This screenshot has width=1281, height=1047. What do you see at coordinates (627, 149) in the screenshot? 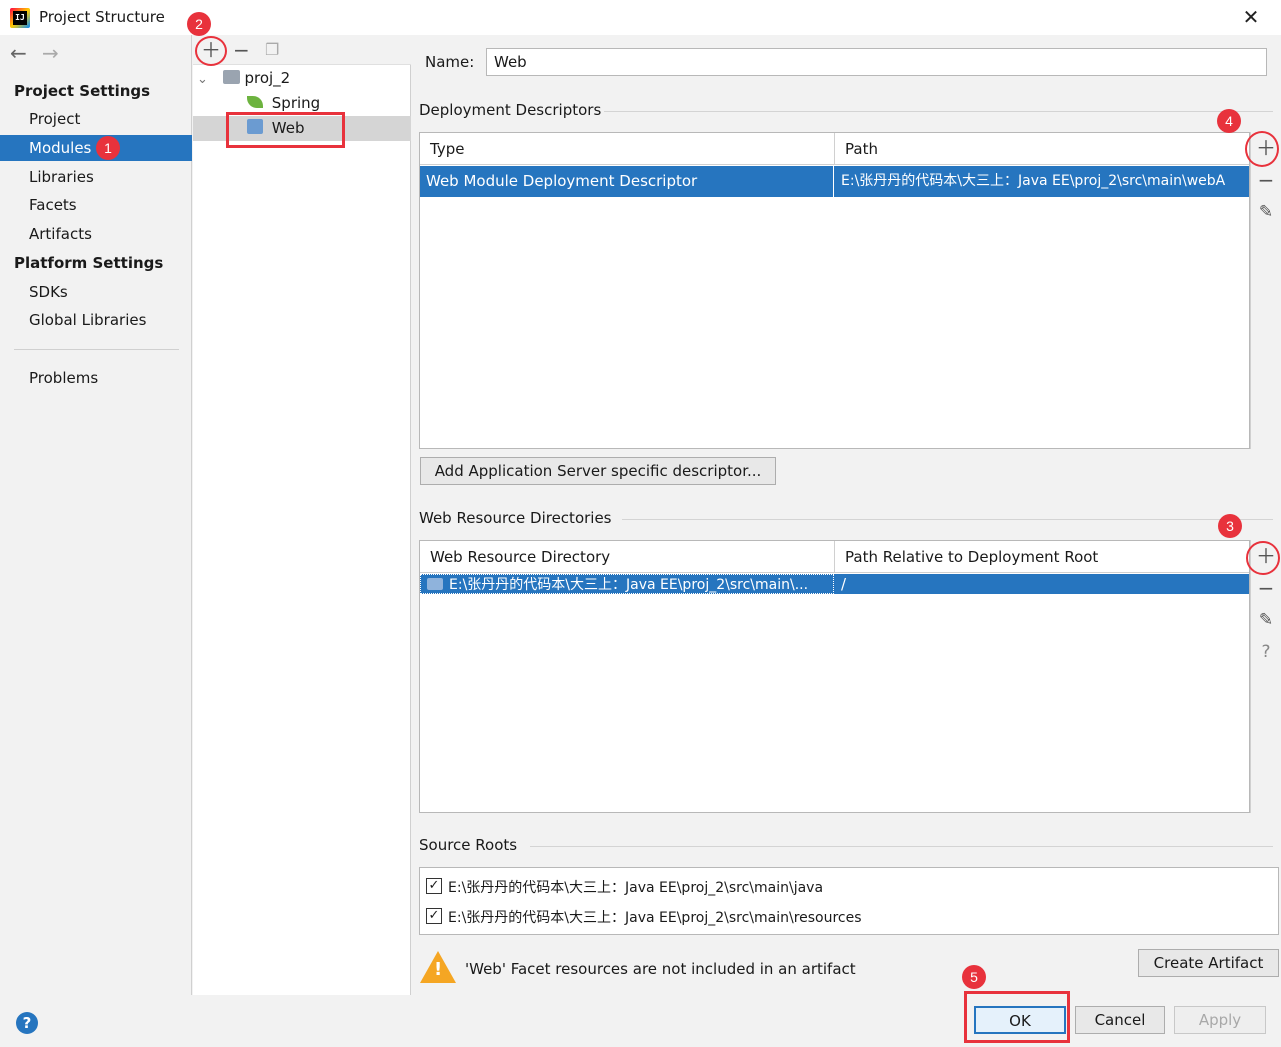
I see `column-header-type: Type` at bounding box center [627, 149].